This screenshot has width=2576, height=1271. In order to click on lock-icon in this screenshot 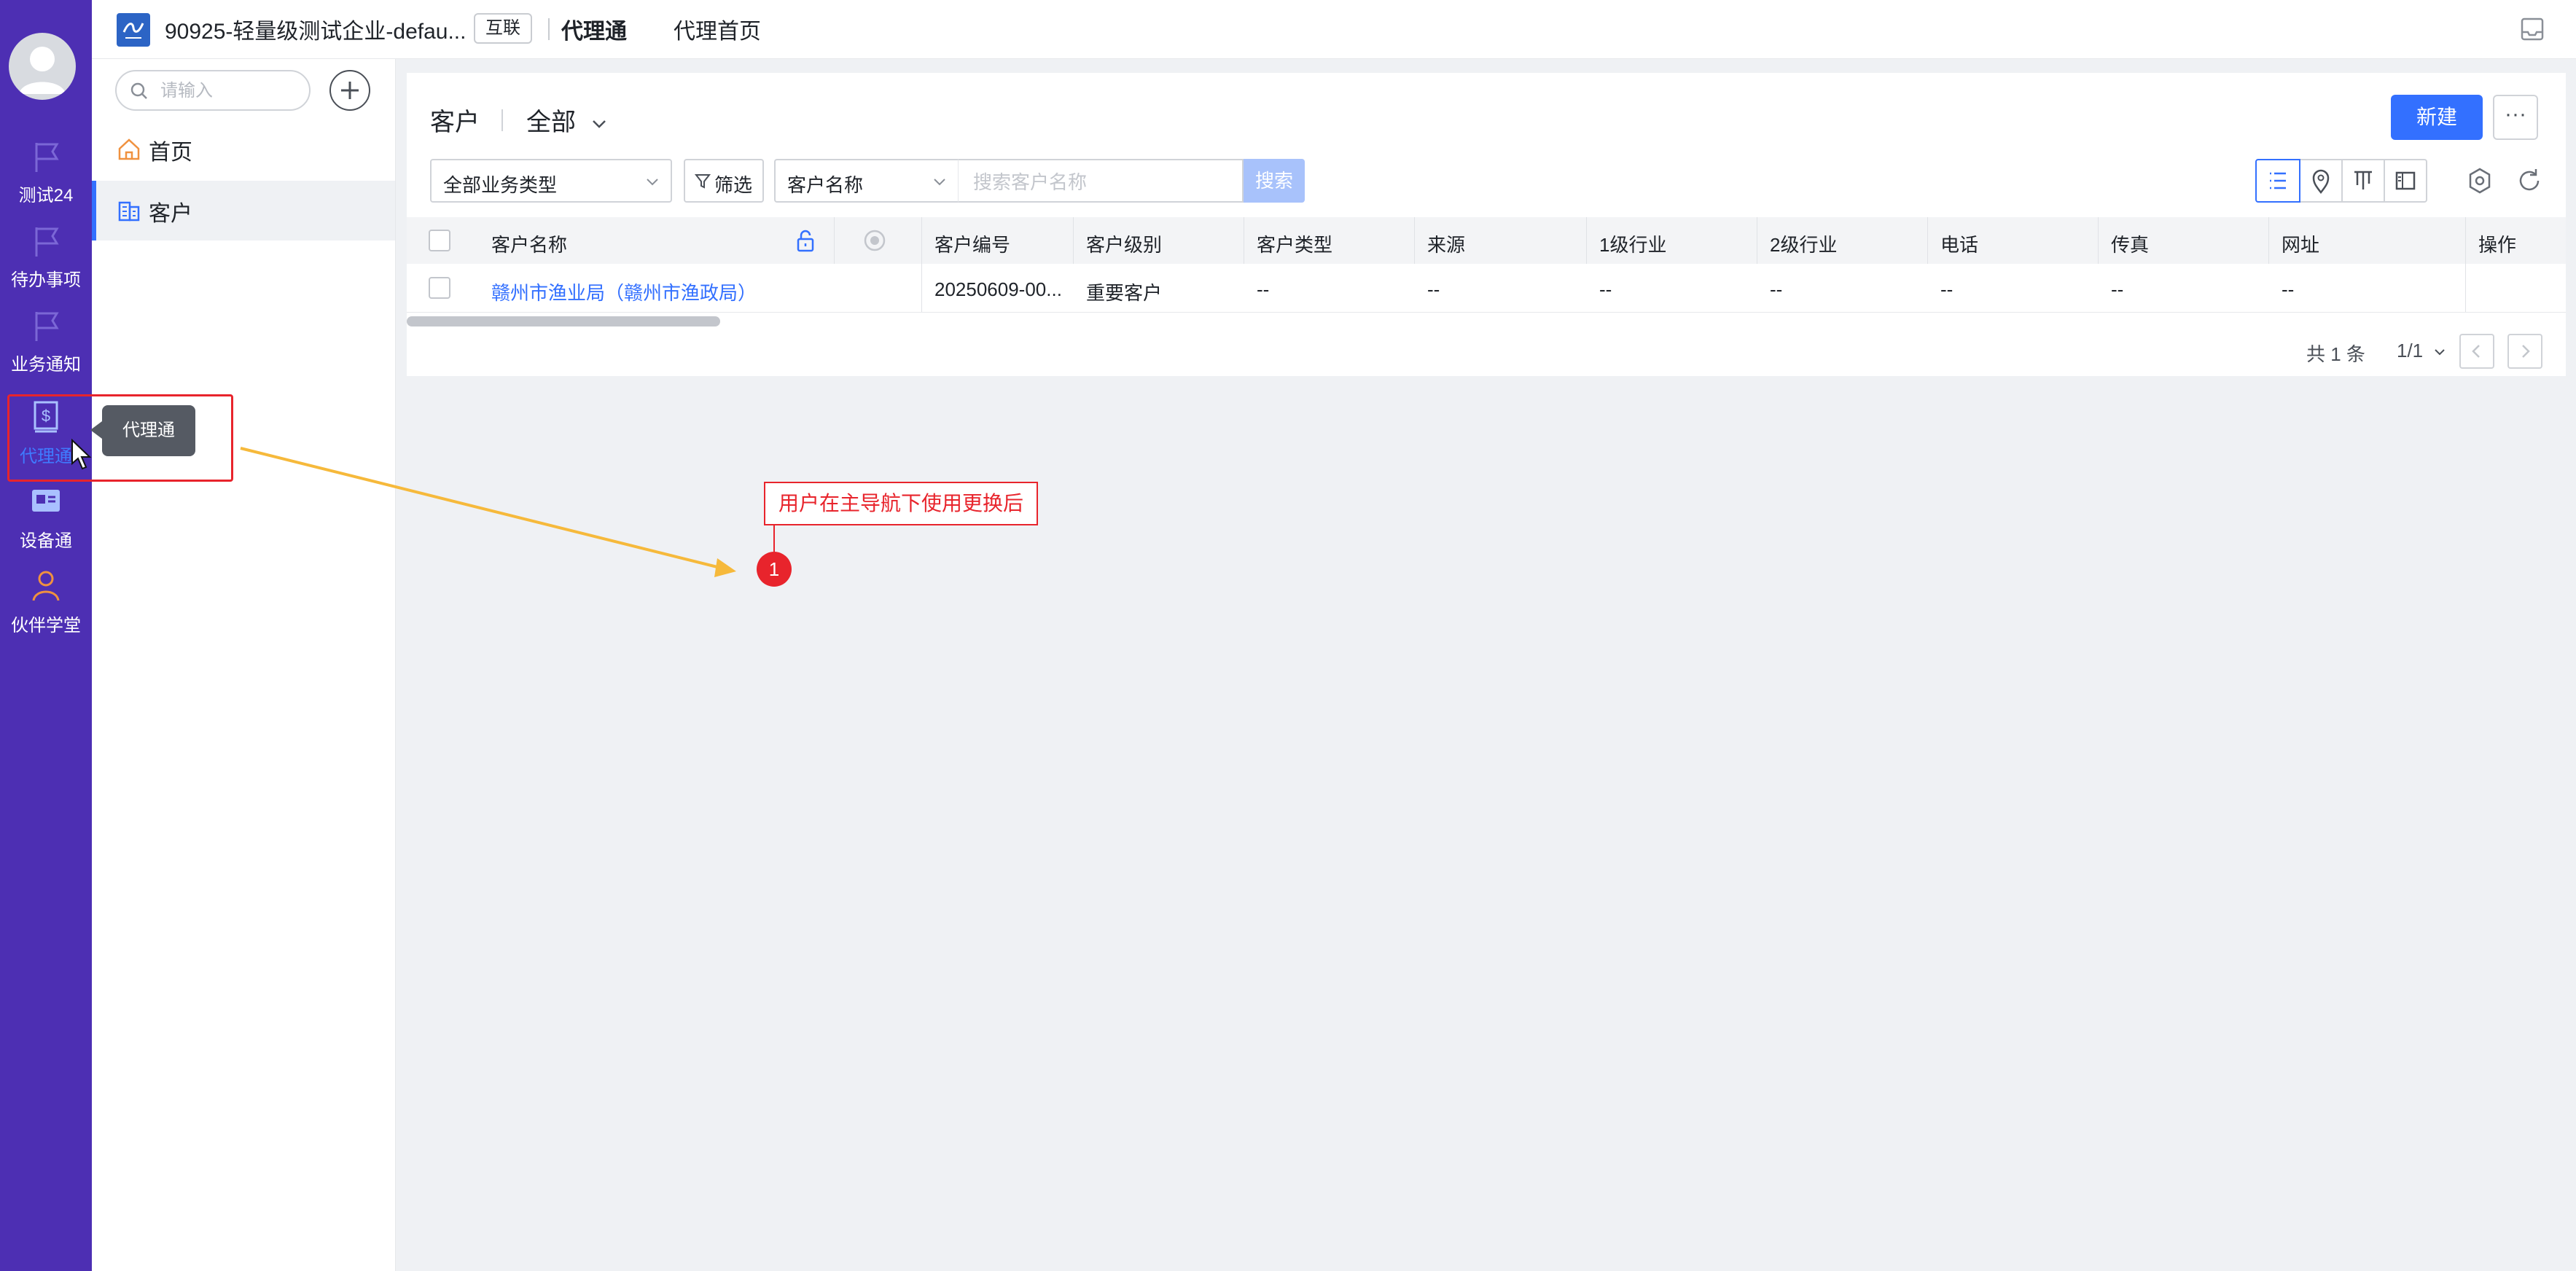, I will do `click(805, 241)`.